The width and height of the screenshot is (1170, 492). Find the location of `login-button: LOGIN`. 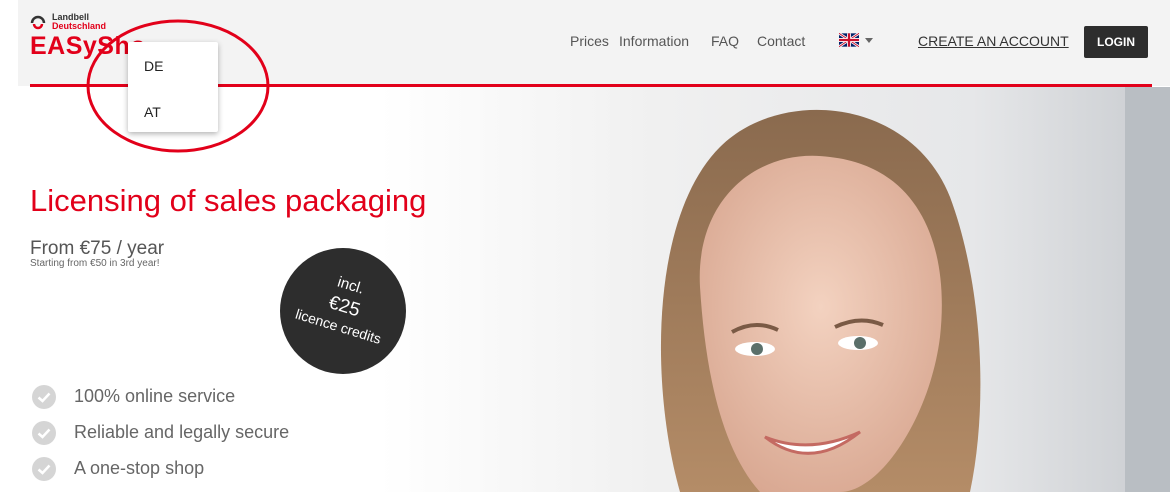

login-button: LOGIN is located at coordinates (1116, 42).